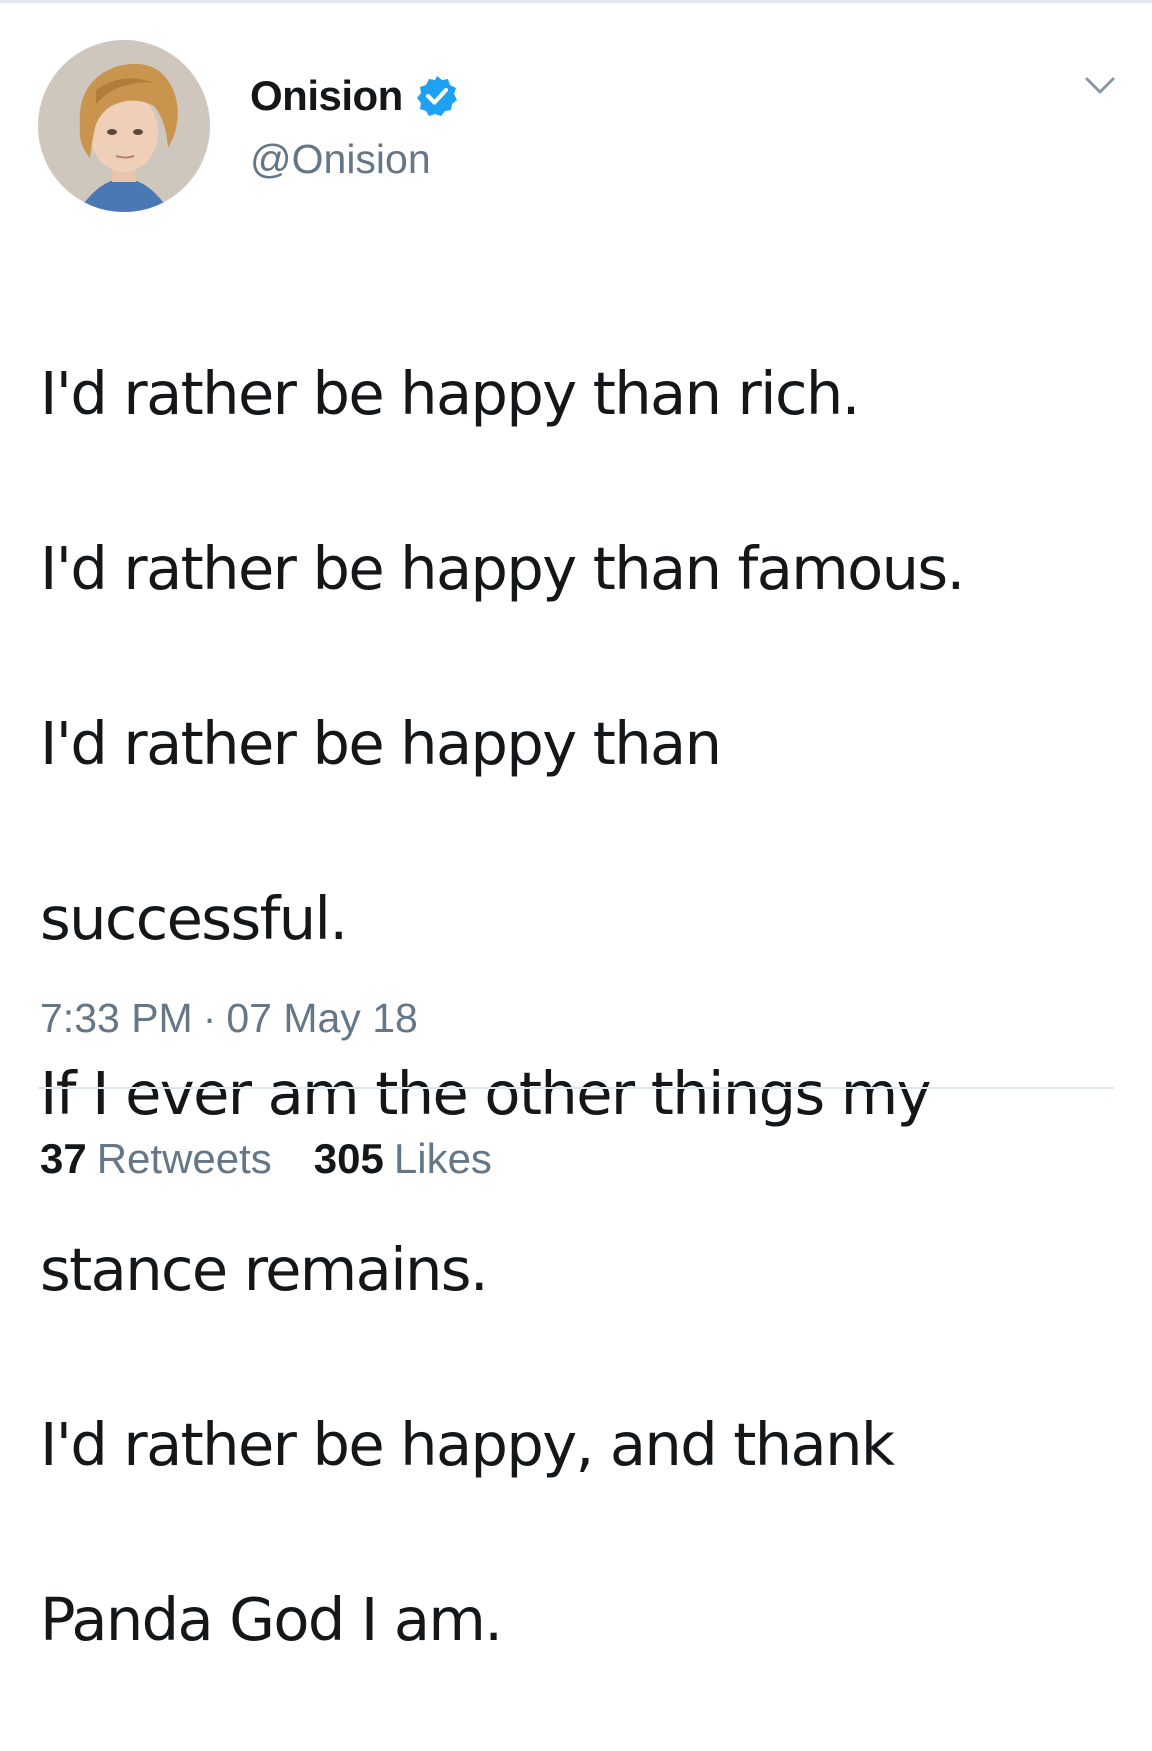 Image resolution: width=1152 pixels, height=1751 pixels. I want to click on tweet-text-line: Panda God I am., so click(271, 1619).